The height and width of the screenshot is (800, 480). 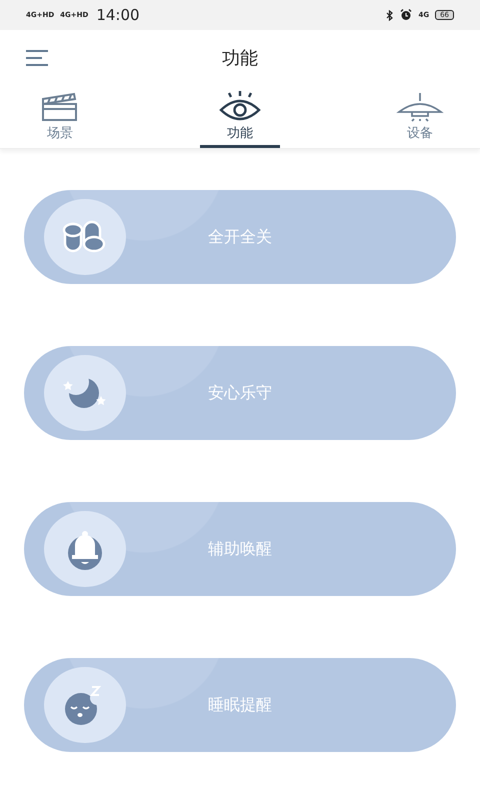 I want to click on menu-icon, so click(x=37, y=58).